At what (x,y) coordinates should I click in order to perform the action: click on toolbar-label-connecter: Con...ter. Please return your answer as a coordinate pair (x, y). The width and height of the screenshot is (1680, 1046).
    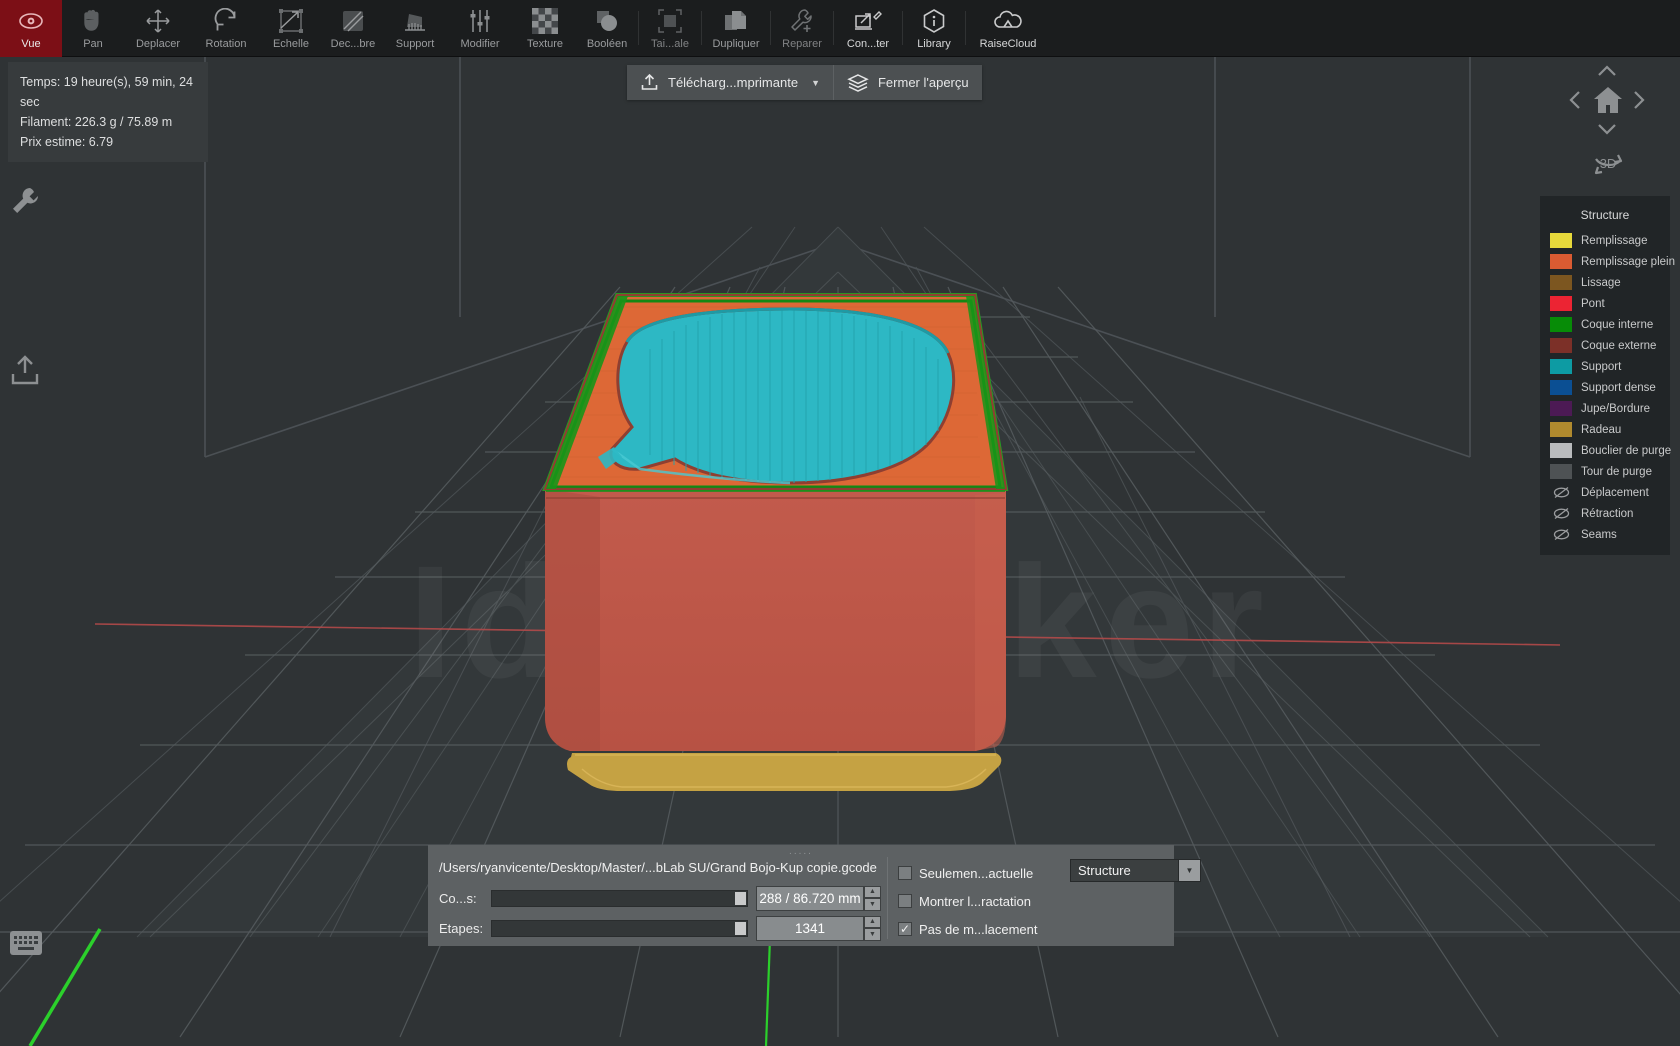
    Looking at the image, I should click on (868, 44).